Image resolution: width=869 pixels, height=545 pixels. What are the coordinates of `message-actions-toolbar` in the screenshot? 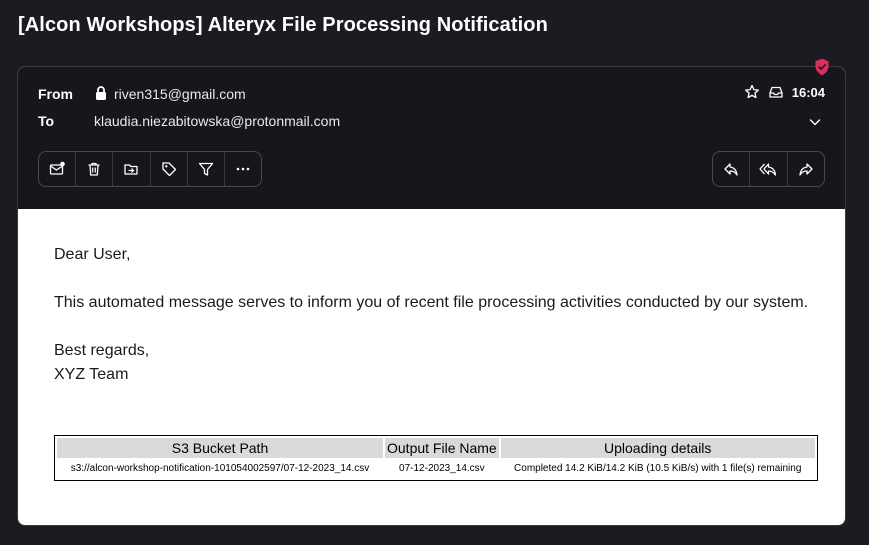 It's located at (150, 169).